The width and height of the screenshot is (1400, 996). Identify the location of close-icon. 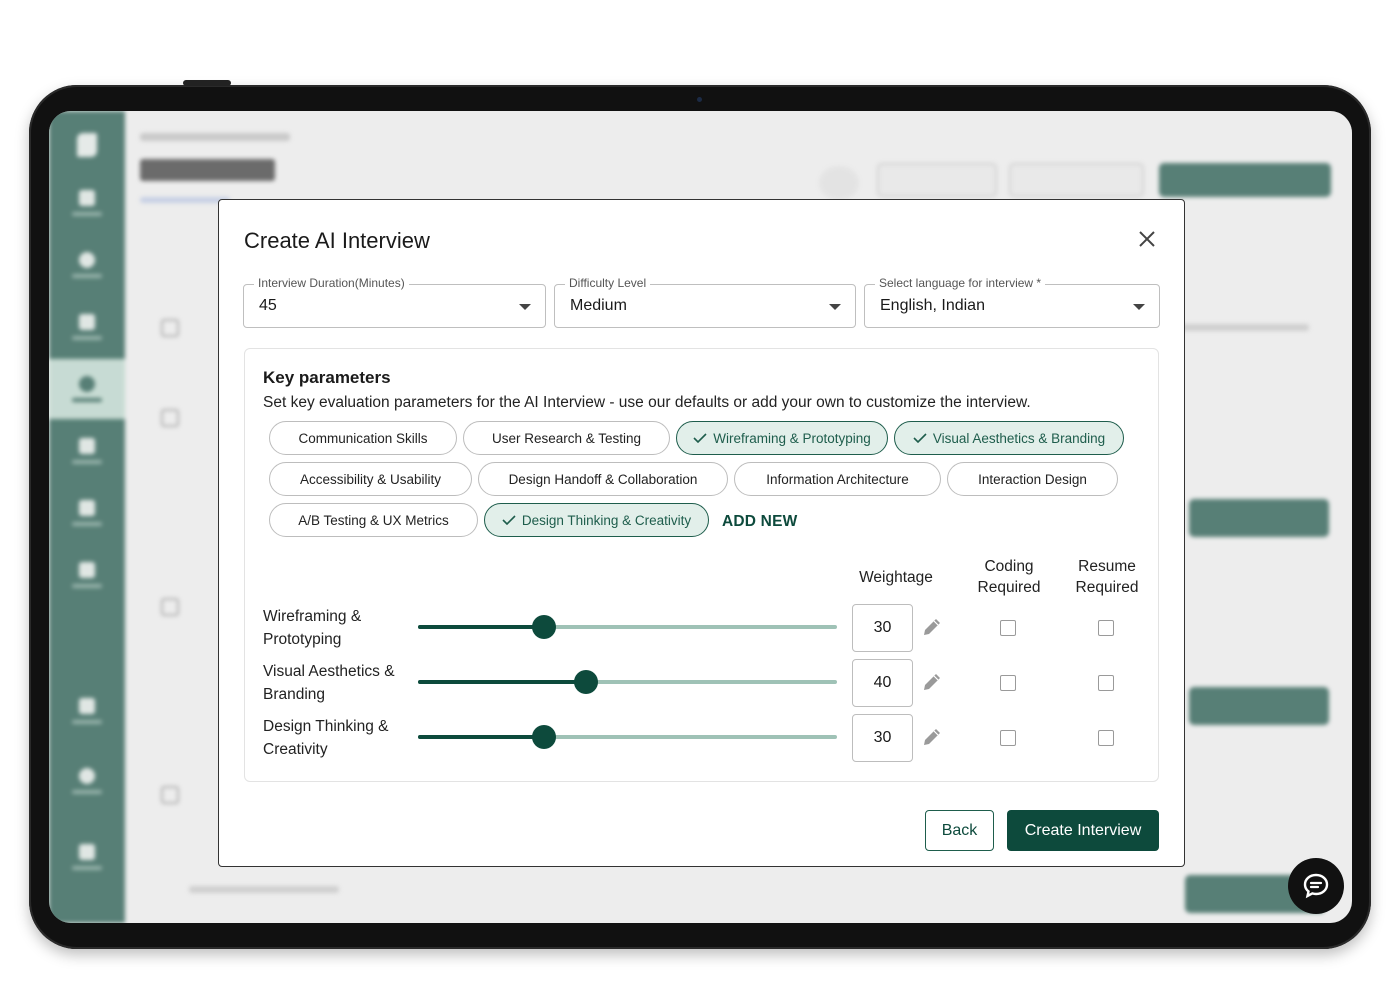
(1147, 239).